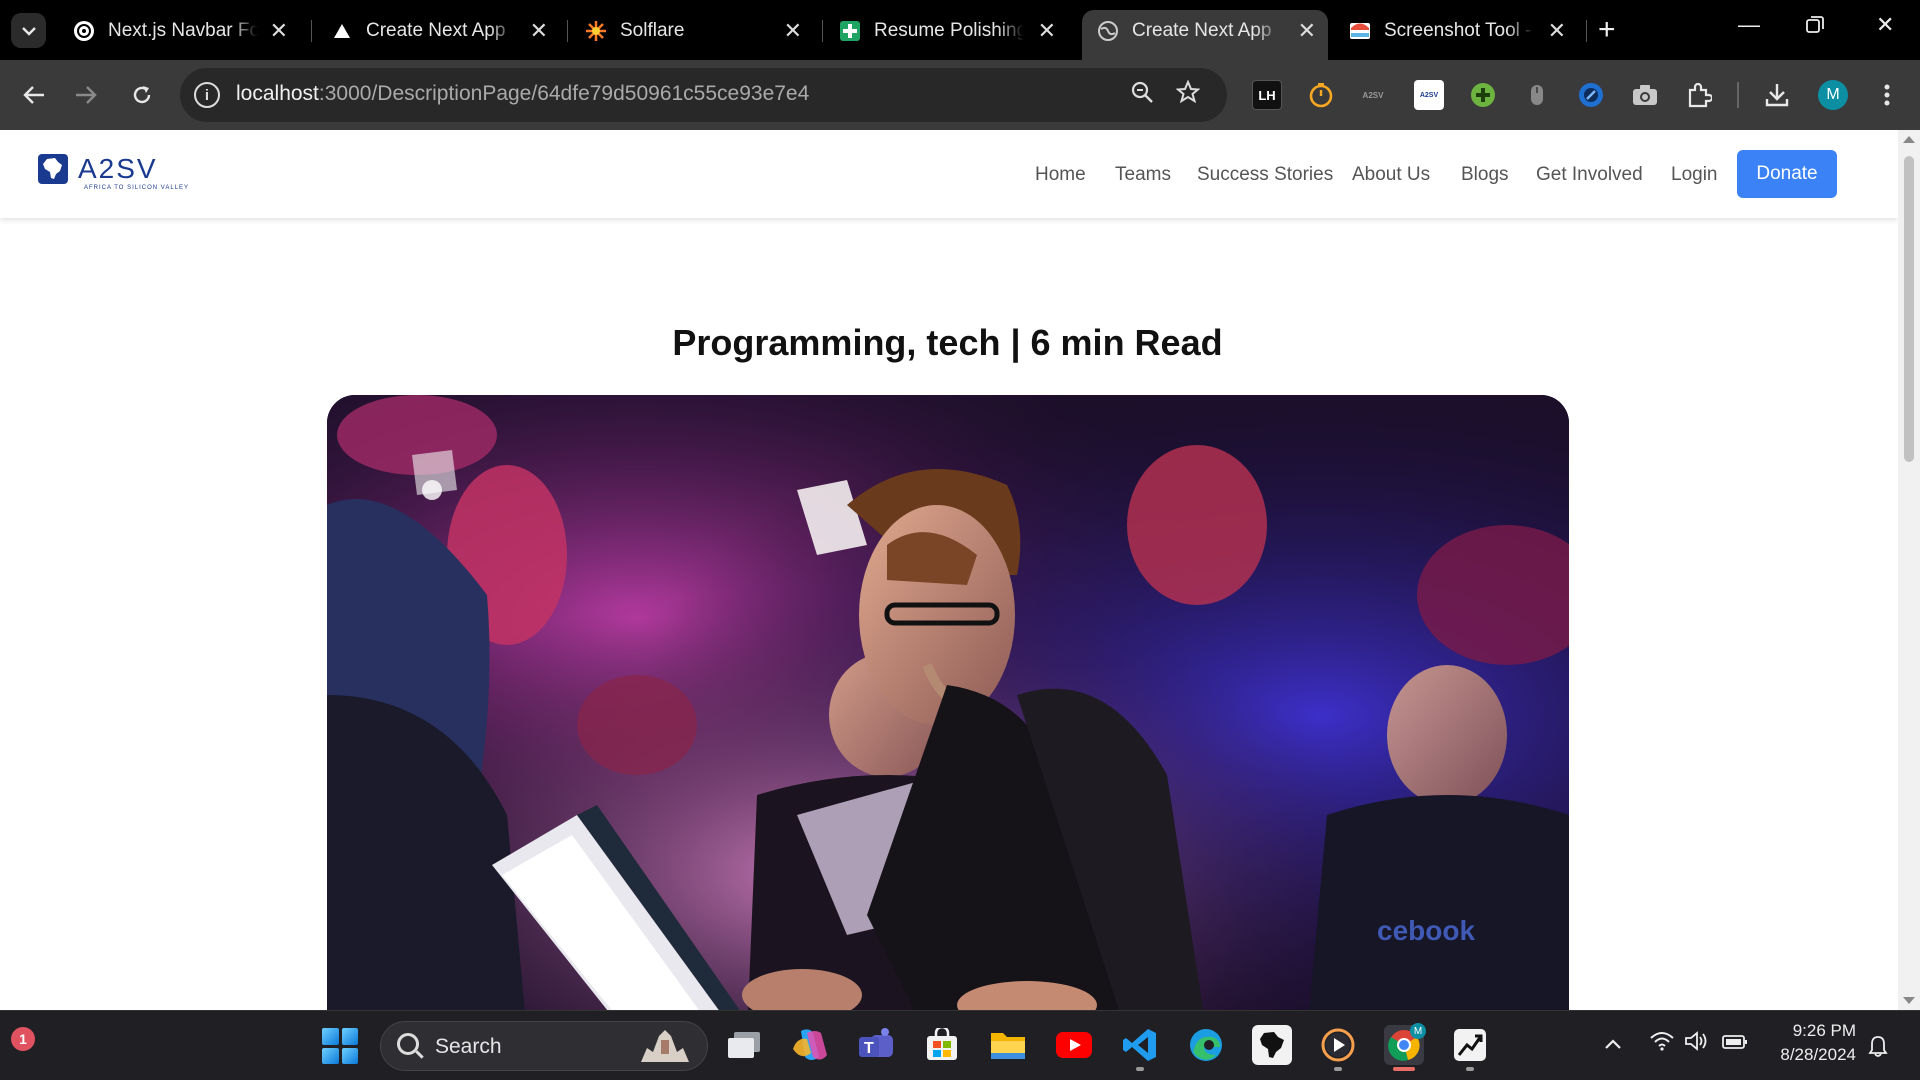 The height and width of the screenshot is (1080, 1920). What do you see at coordinates (1699, 95) in the screenshot?
I see `puzzle-icon` at bounding box center [1699, 95].